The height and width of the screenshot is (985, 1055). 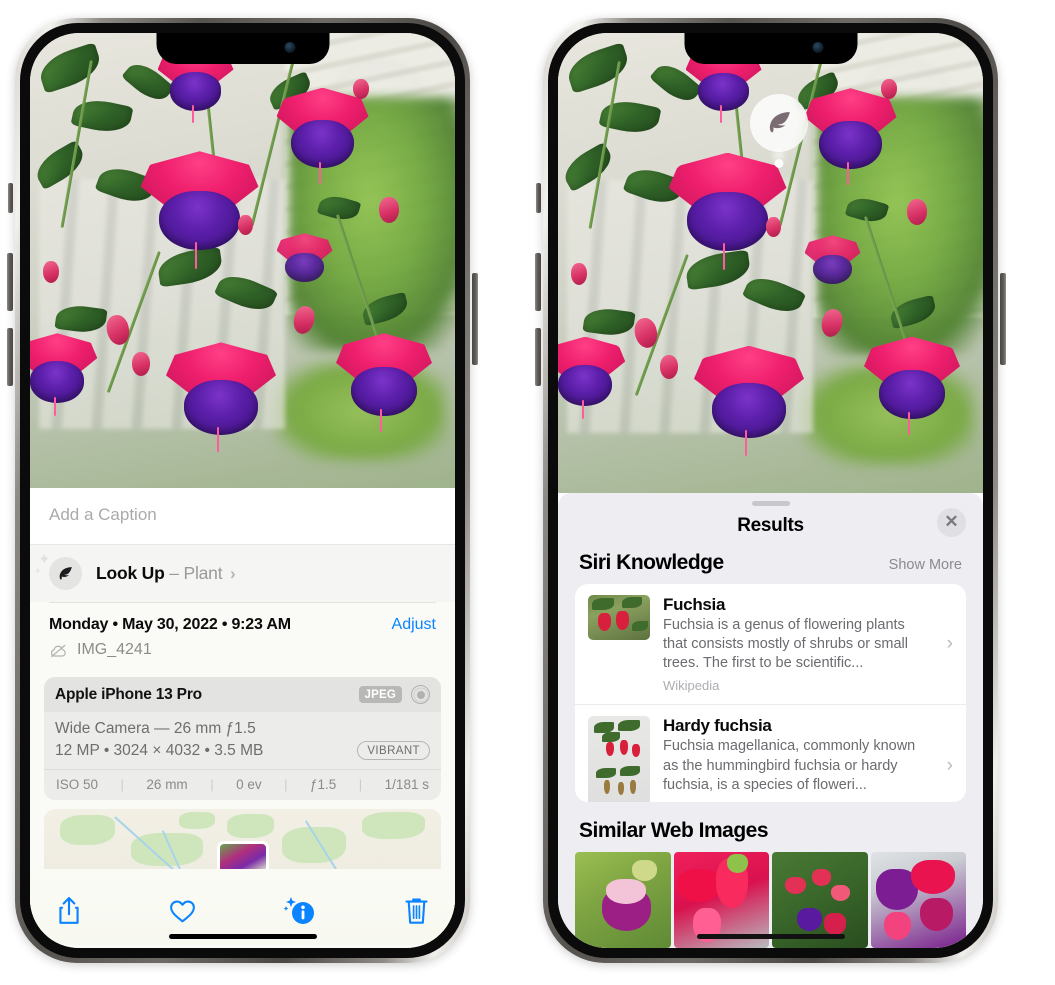 What do you see at coordinates (69, 913) in the screenshot?
I see `share-icon` at bounding box center [69, 913].